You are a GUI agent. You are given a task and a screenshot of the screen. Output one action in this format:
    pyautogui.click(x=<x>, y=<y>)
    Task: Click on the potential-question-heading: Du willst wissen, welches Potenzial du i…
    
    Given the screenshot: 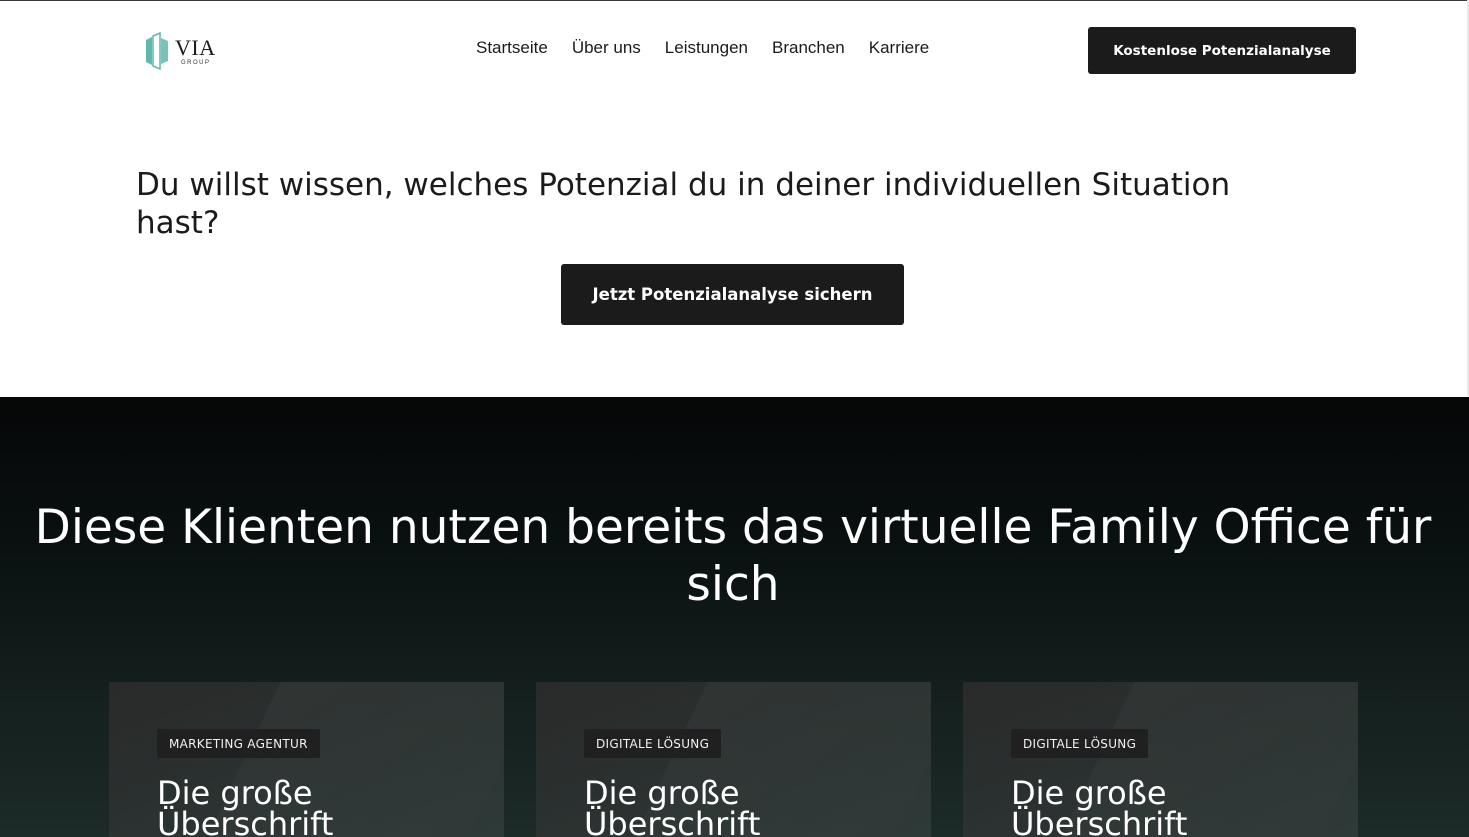 What is the action you would take?
    pyautogui.click(x=683, y=204)
    